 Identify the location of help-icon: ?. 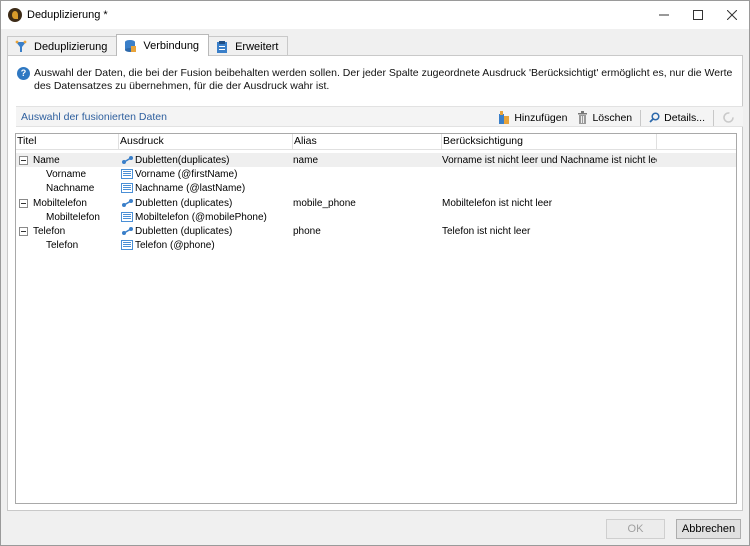
(23, 73).